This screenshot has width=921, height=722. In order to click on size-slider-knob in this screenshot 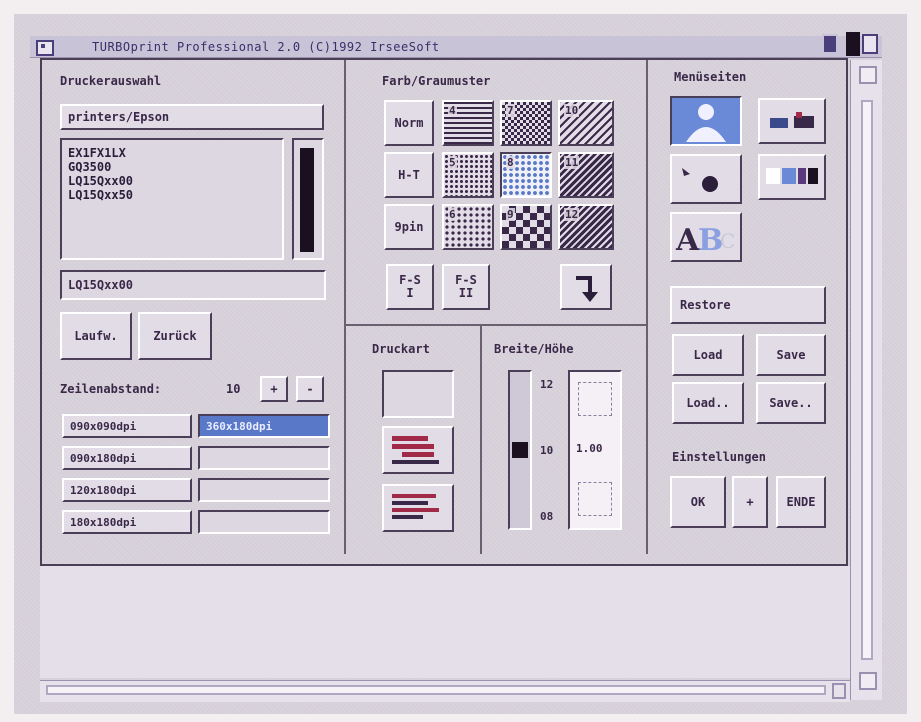, I will do `click(520, 450)`.